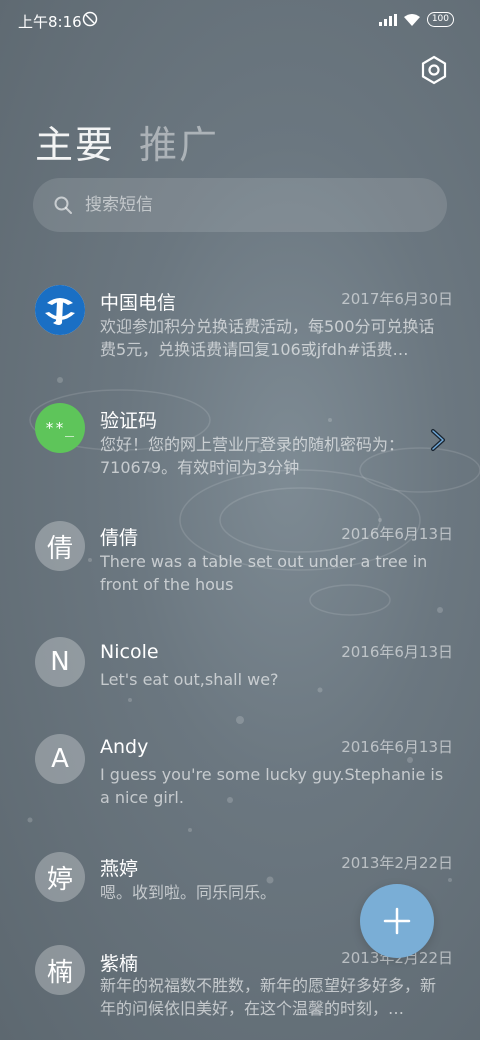  I want to click on search-icon, so click(63, 205).